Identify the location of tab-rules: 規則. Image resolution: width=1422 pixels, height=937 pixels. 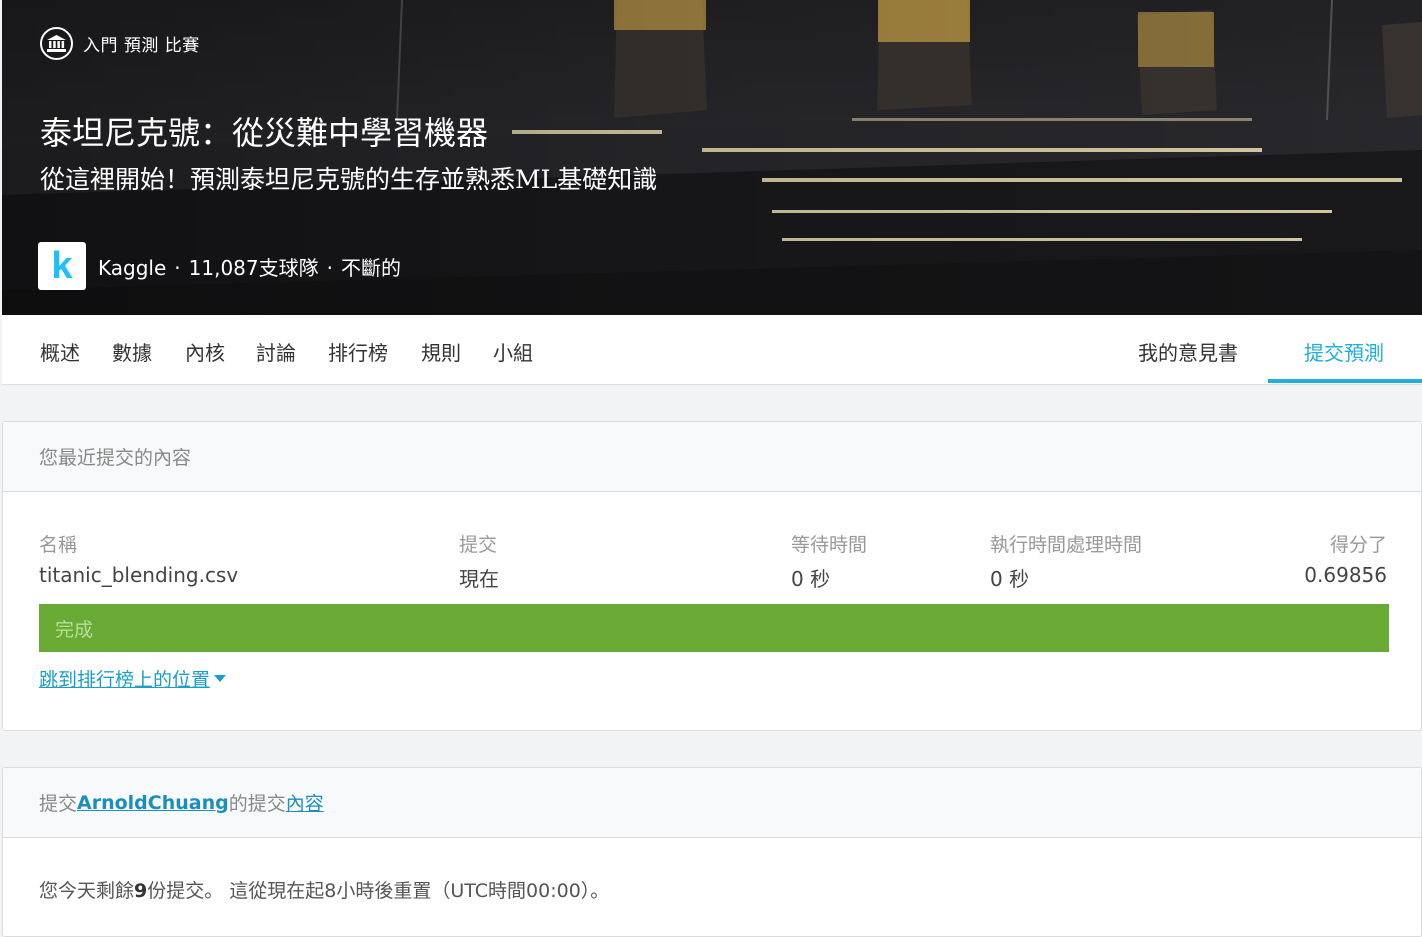
(441, 351).